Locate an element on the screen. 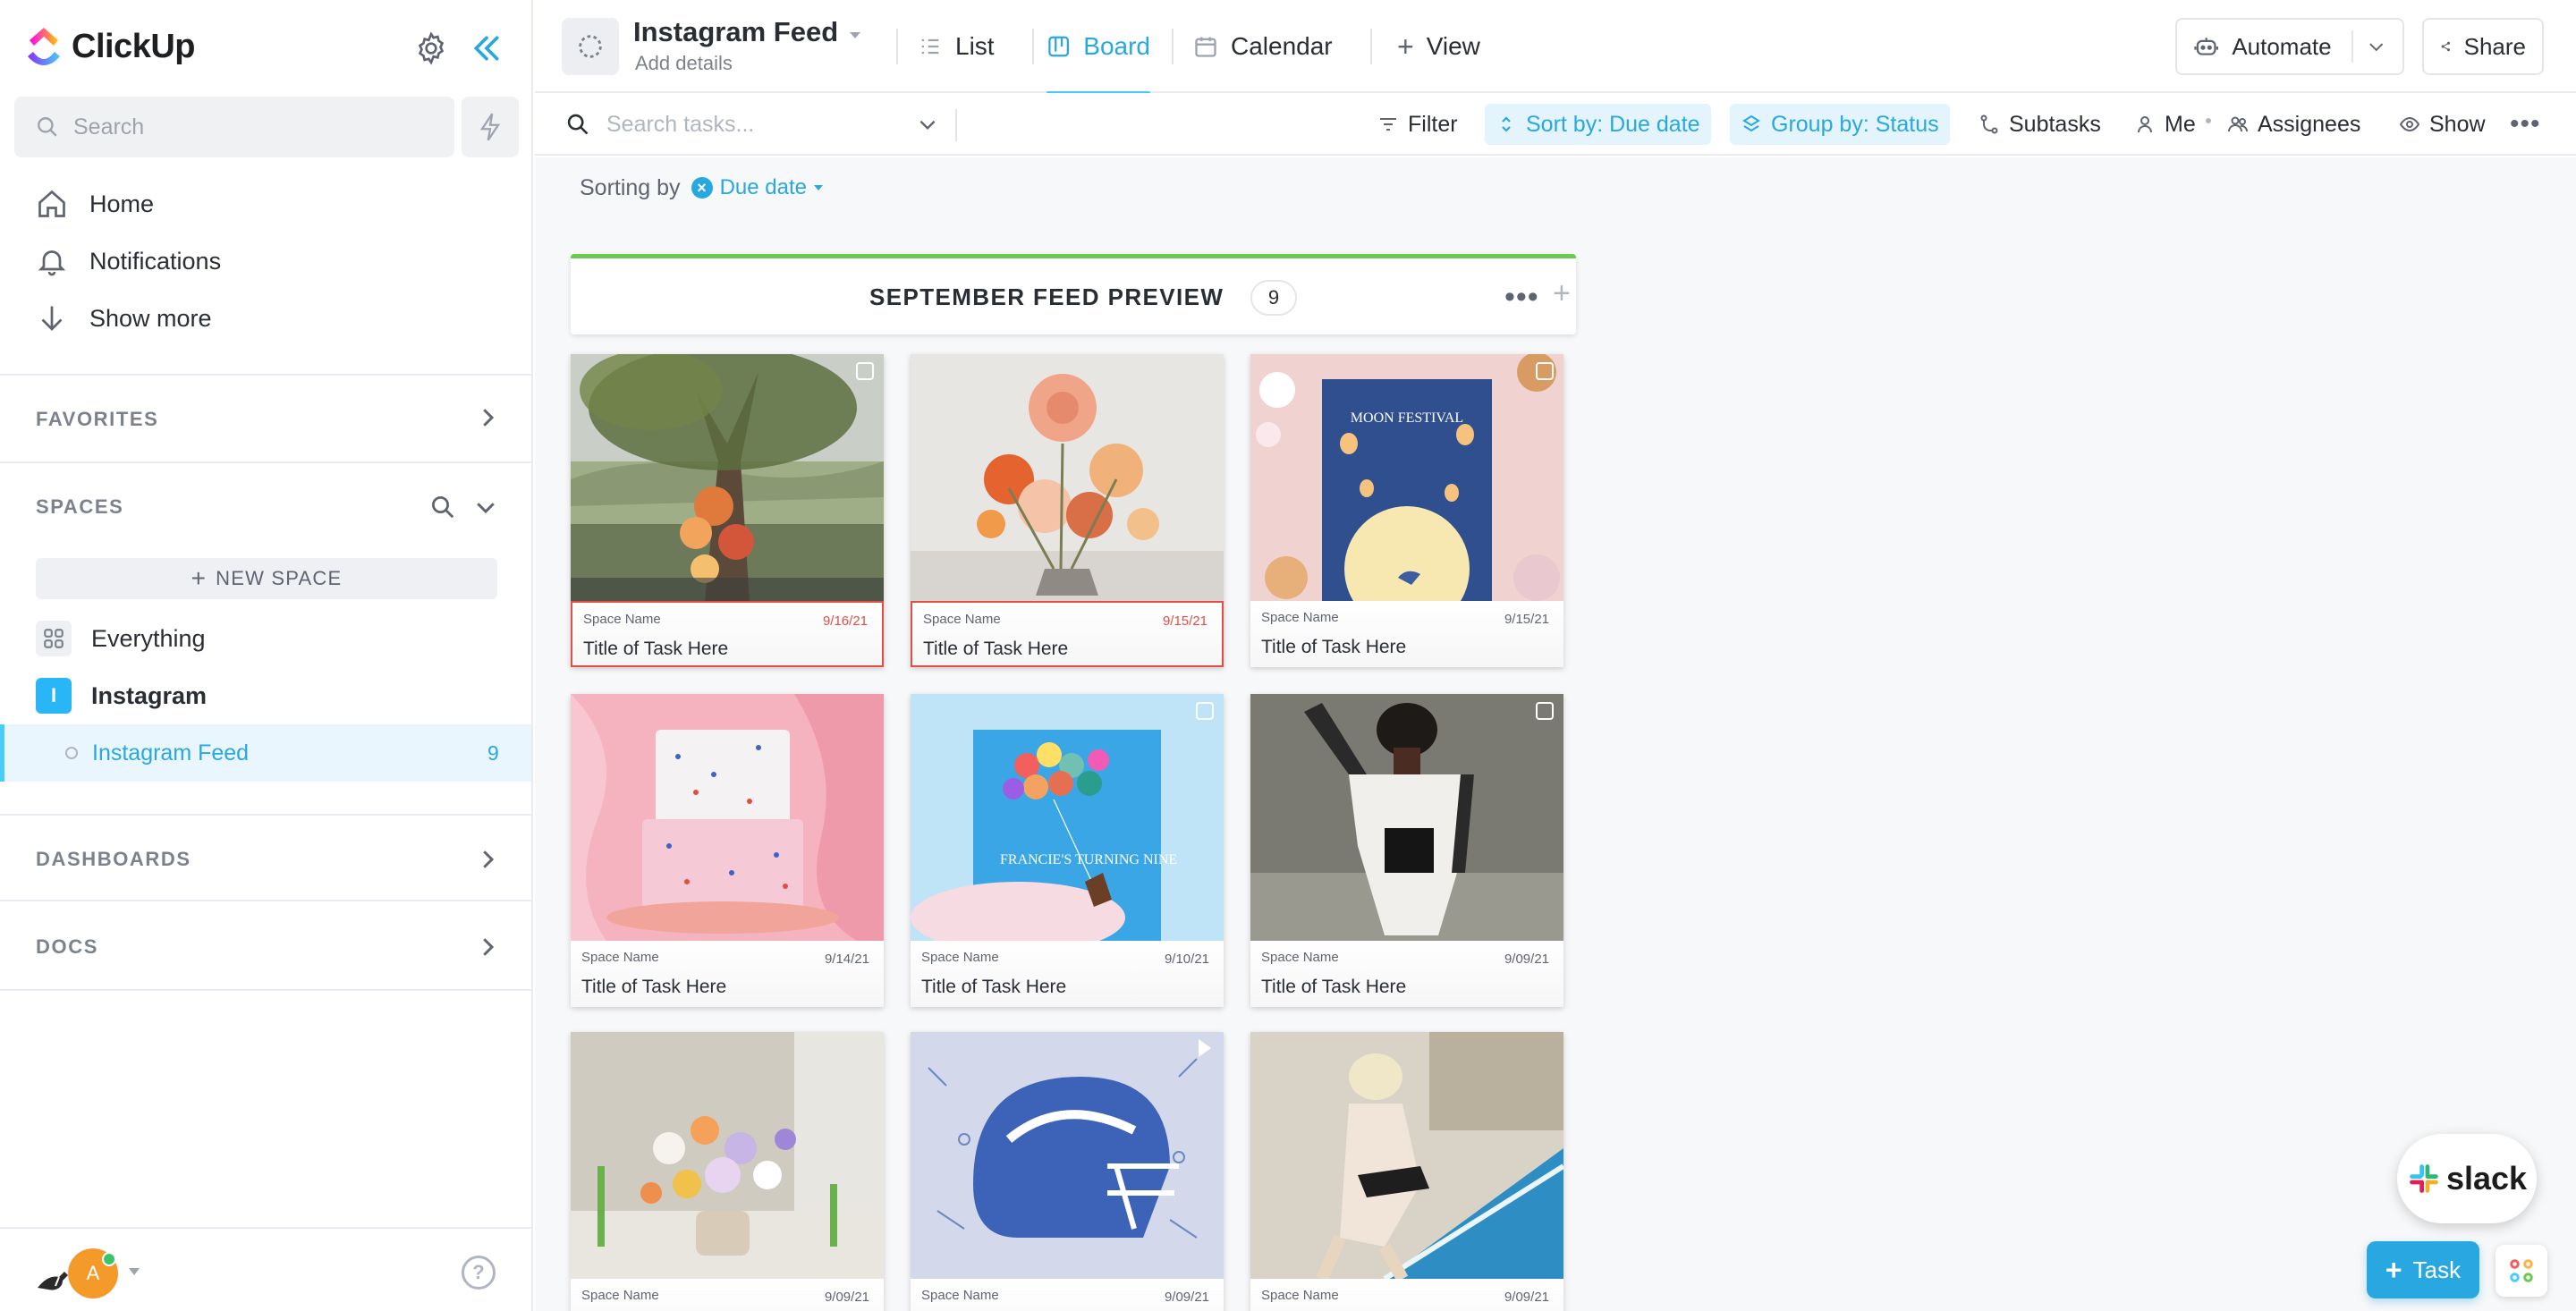 This screenshot has width=2576, height=1311. sidebar-search-input: Search is located at coordinates (234, 127).